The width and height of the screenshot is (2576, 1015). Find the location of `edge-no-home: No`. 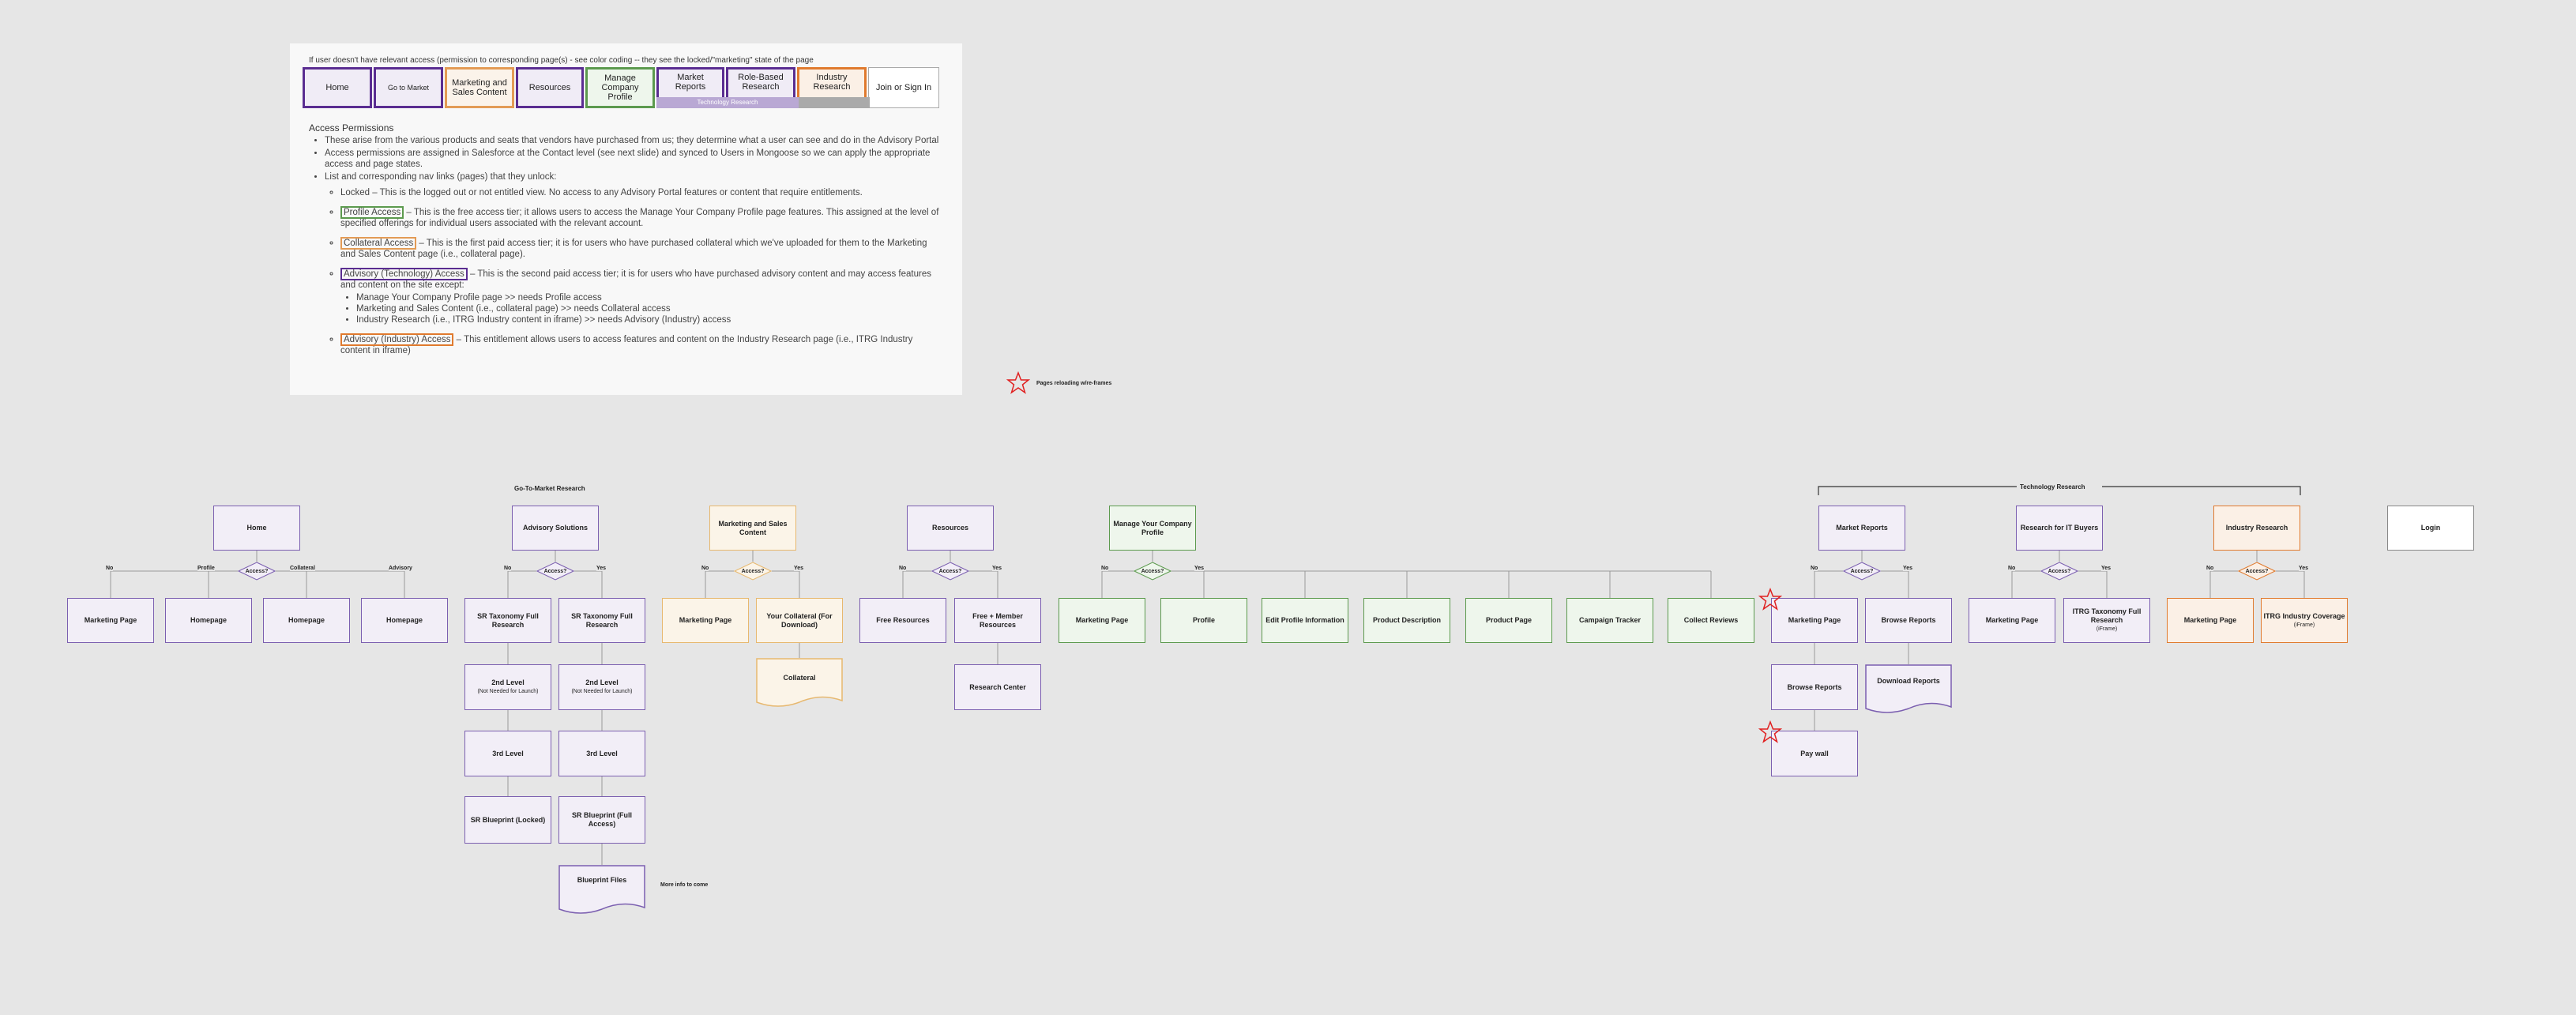

edge-no-home: No is located at coordinates (110, 568).